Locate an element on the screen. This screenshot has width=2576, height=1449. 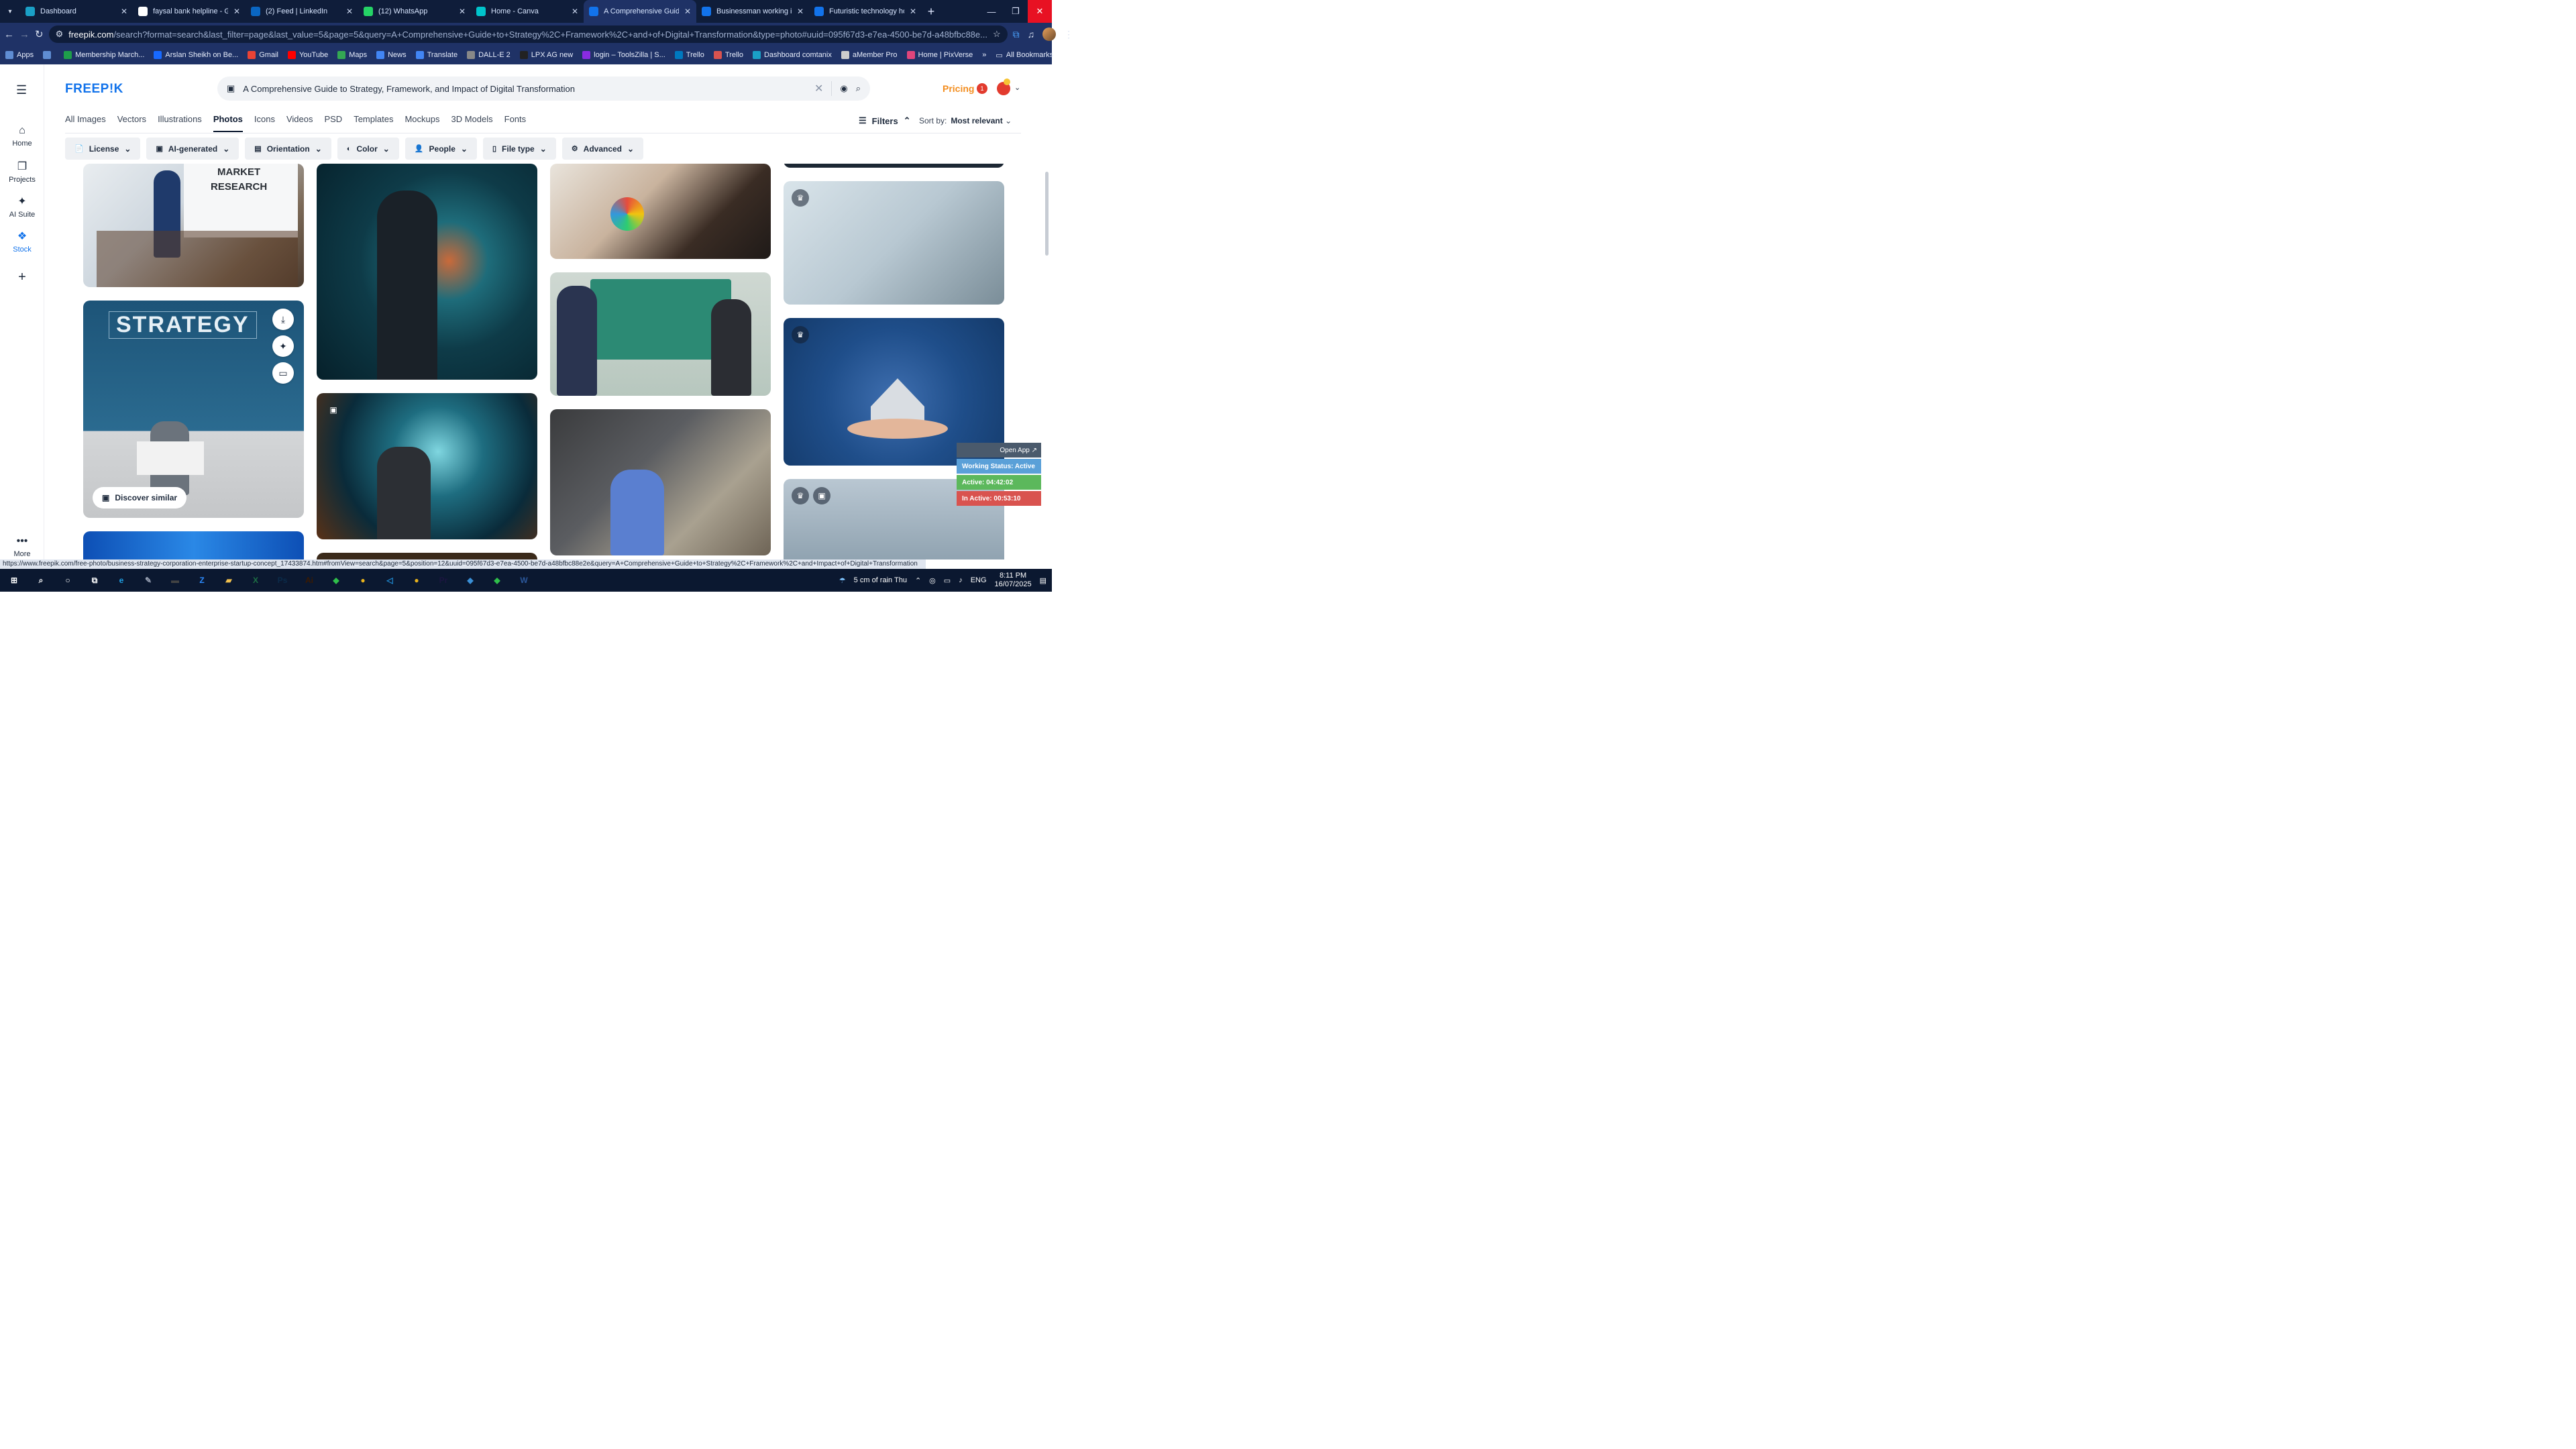
filters-toggle: ☰ Filters ⌃ is located at coordinates (885, 120).